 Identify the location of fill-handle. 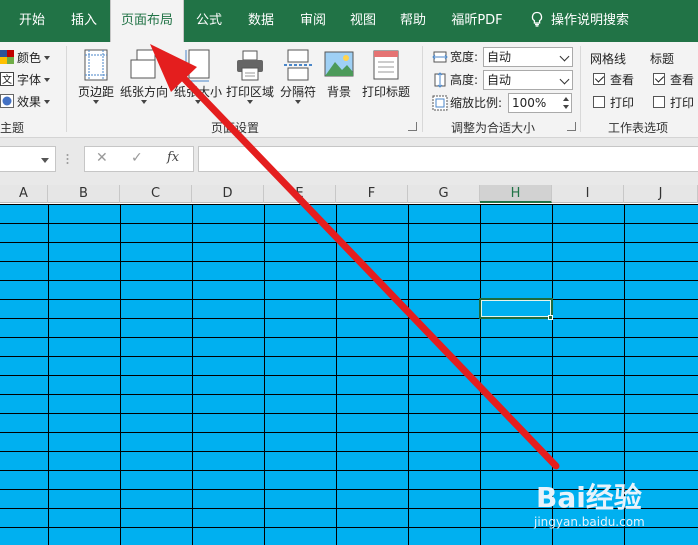
(550, 317).